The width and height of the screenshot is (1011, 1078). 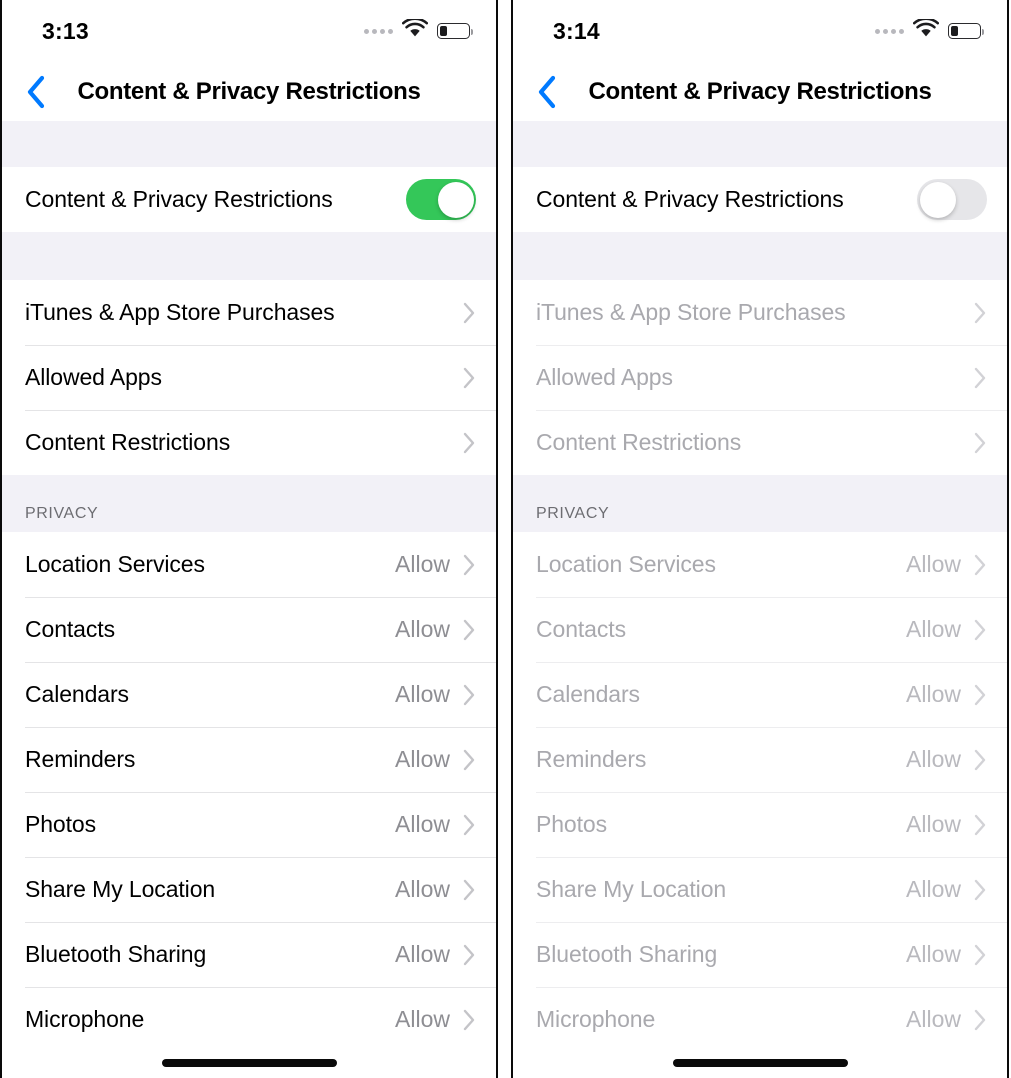 What do you see at coordinates (180, 312) in the screenshot?
I see `row-label: iTunes & App Store Purchases` at bounding box center [180, 312].